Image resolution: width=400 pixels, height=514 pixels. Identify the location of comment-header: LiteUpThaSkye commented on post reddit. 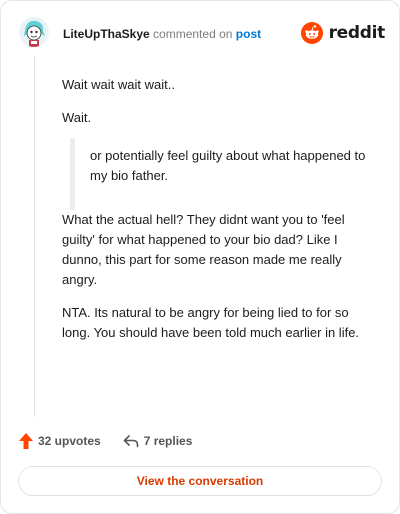
(202, 35).